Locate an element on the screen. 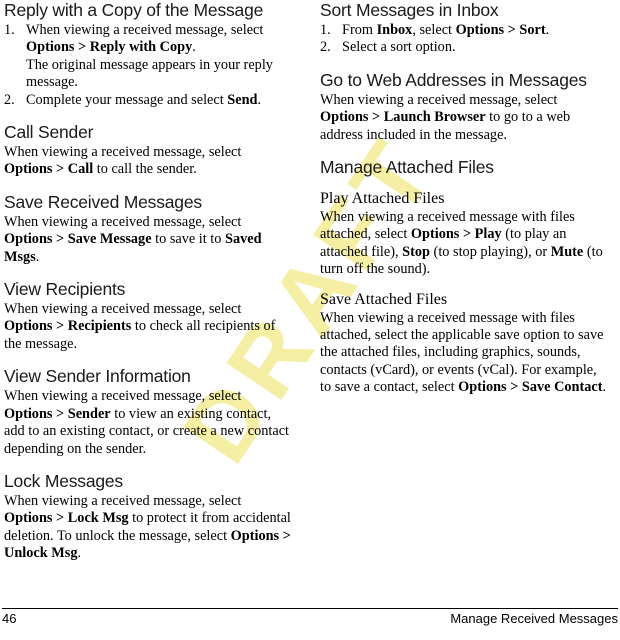 The width and height of the screenshot is (620, 640). page-number: 46 is located at coordinates (9, 618).